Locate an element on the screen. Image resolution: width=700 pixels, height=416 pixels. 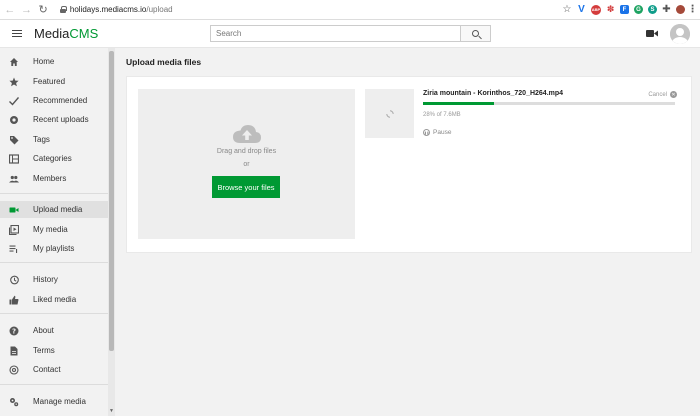
sidebar-item-label: Terms is located at coordinates (44, 350).